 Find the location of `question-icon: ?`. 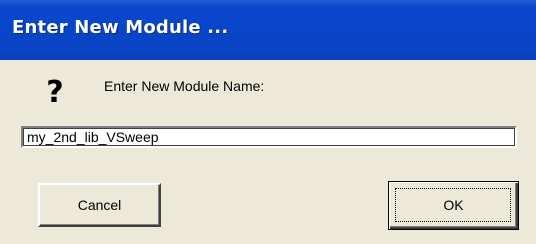

question-icon: ? is located at coordinates (55, 92).